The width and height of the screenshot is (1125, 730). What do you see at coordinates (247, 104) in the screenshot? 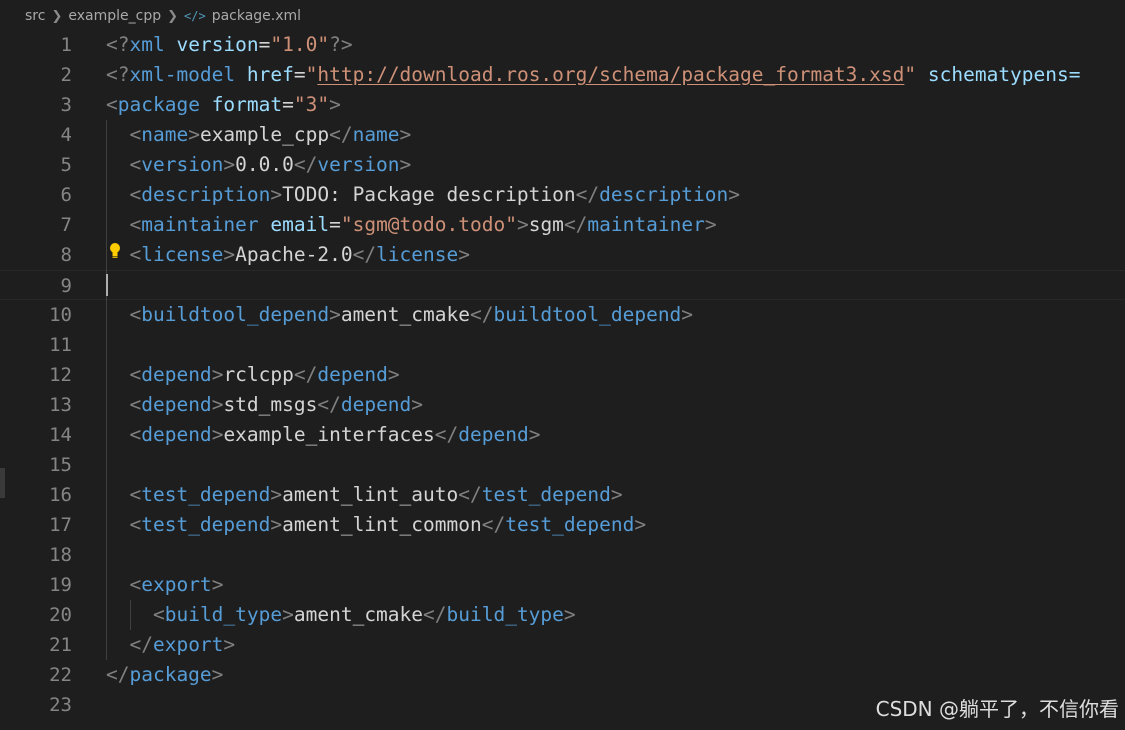
I see `code-token: format` at bounding box center [247, 104].